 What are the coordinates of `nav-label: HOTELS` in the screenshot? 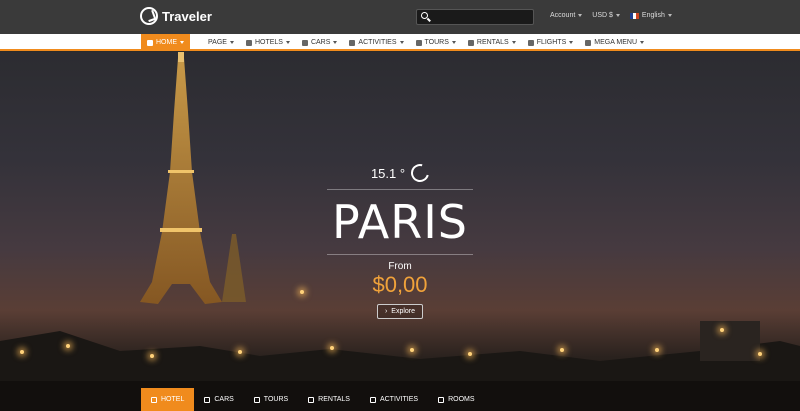 It's located at (268, 42).